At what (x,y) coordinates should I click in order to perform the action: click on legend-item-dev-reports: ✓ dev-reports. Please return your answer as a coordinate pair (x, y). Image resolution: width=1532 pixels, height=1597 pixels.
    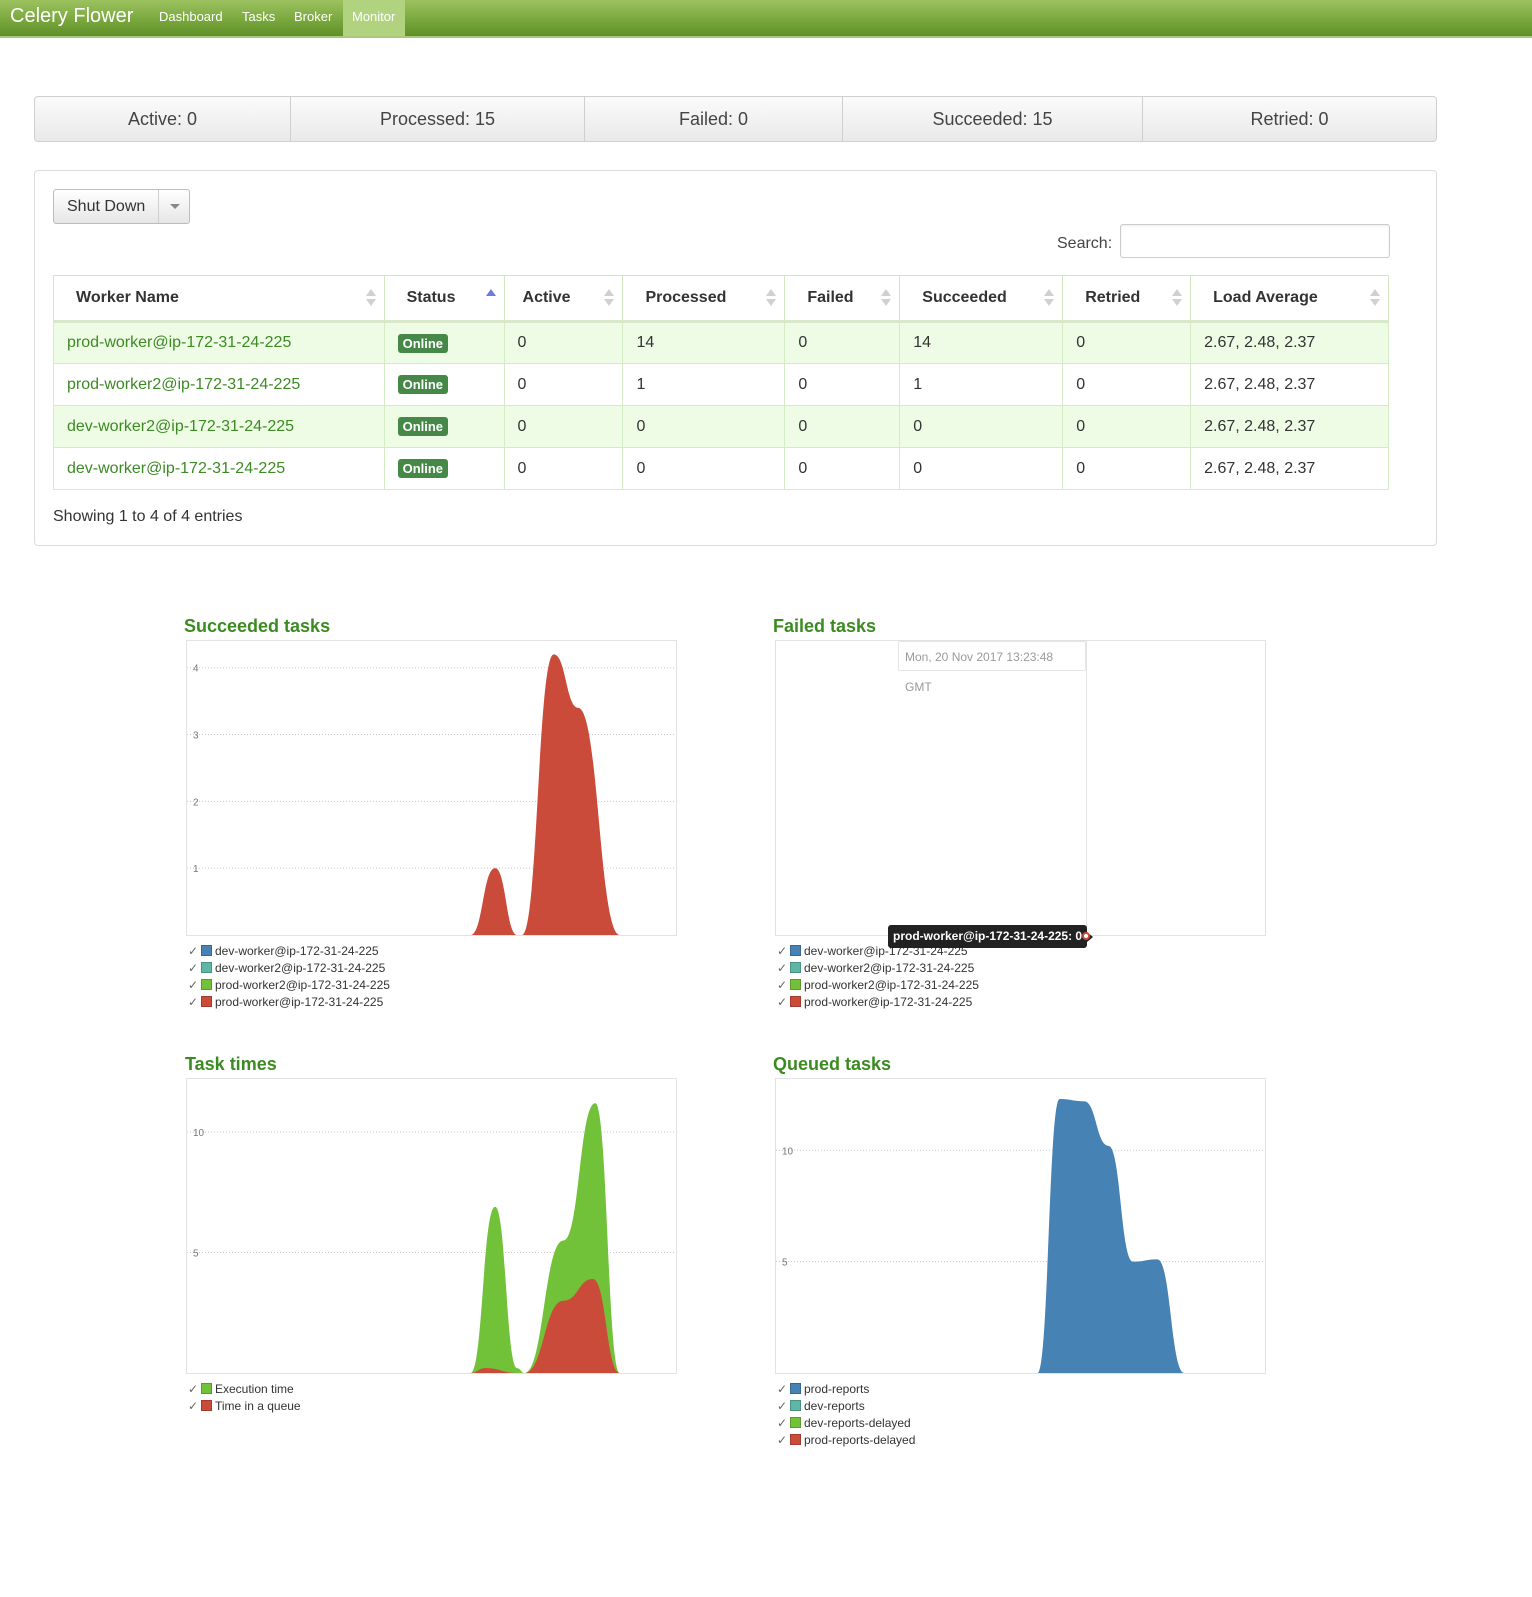
    Looking at the image, I should click on (846, 1406).